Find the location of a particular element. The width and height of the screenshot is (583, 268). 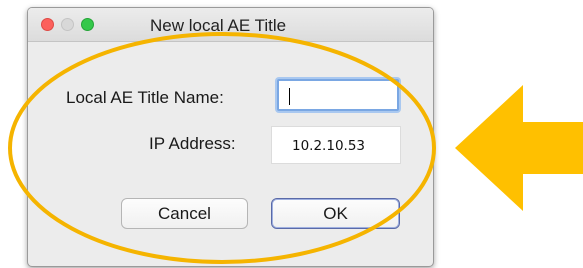

pointer-arrow is located at coordinates (519, 148).